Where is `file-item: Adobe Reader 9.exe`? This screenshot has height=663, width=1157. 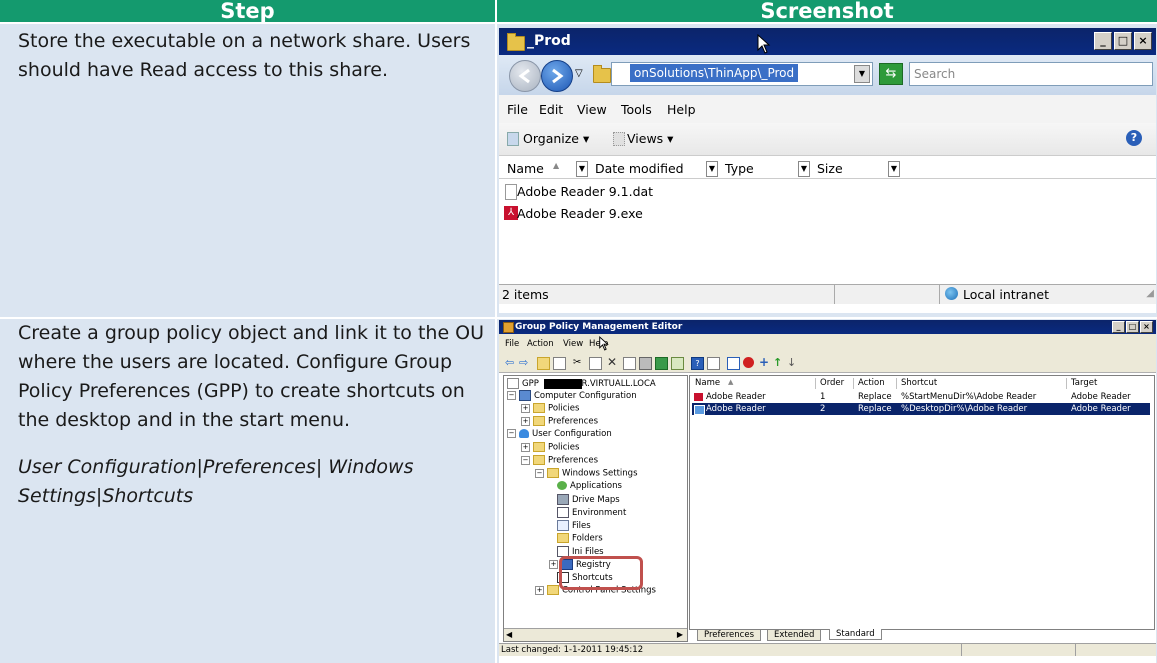 file-item: Adobe Reader 9.exe is located at coordinates (580, 213).